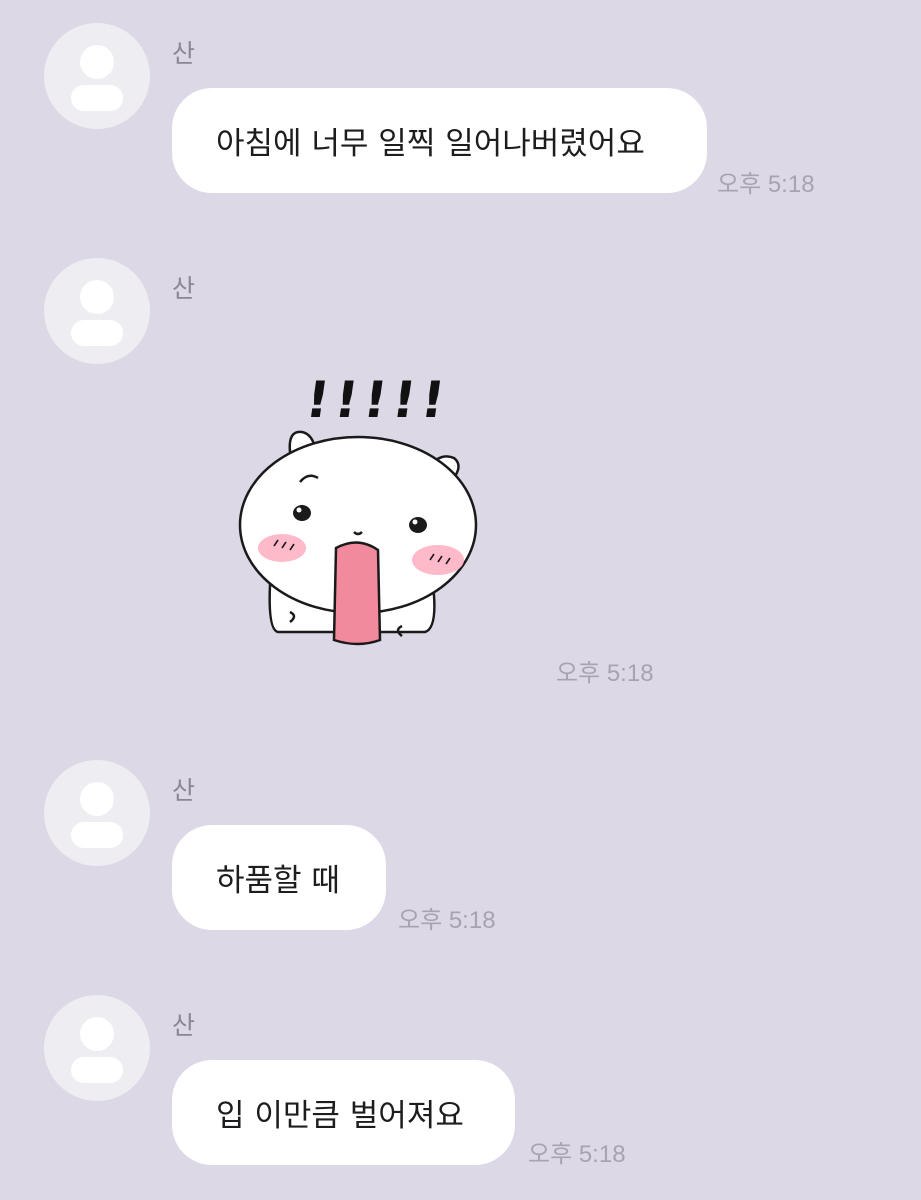 This screenshot has height=1200, width=921. I want to click on message-bubble: 아침에 너무 일찍 일어나버렸어요, so click(439, 140).